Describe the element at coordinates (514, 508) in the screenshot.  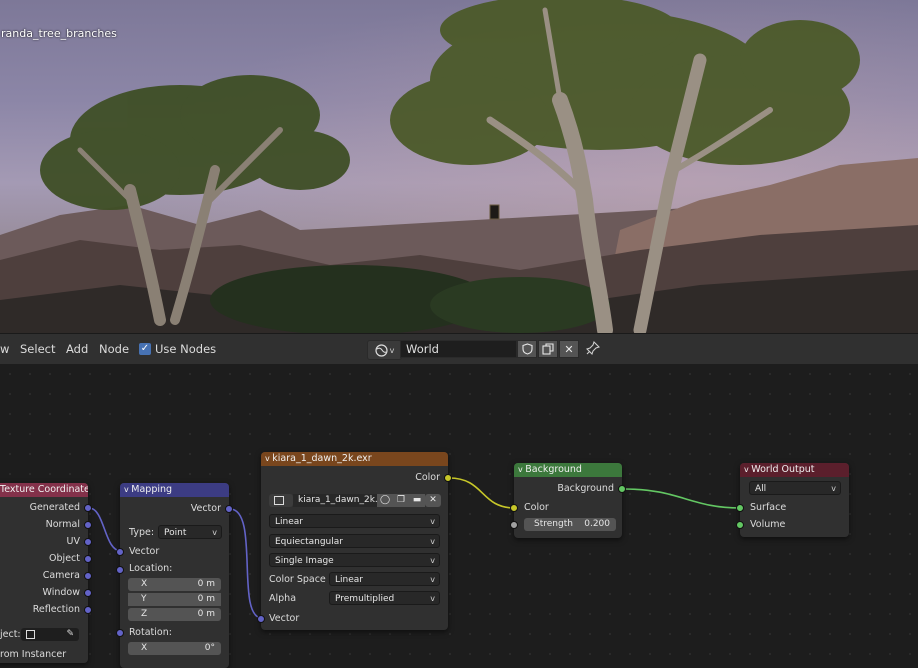
I see `color-input-socket` at that location.